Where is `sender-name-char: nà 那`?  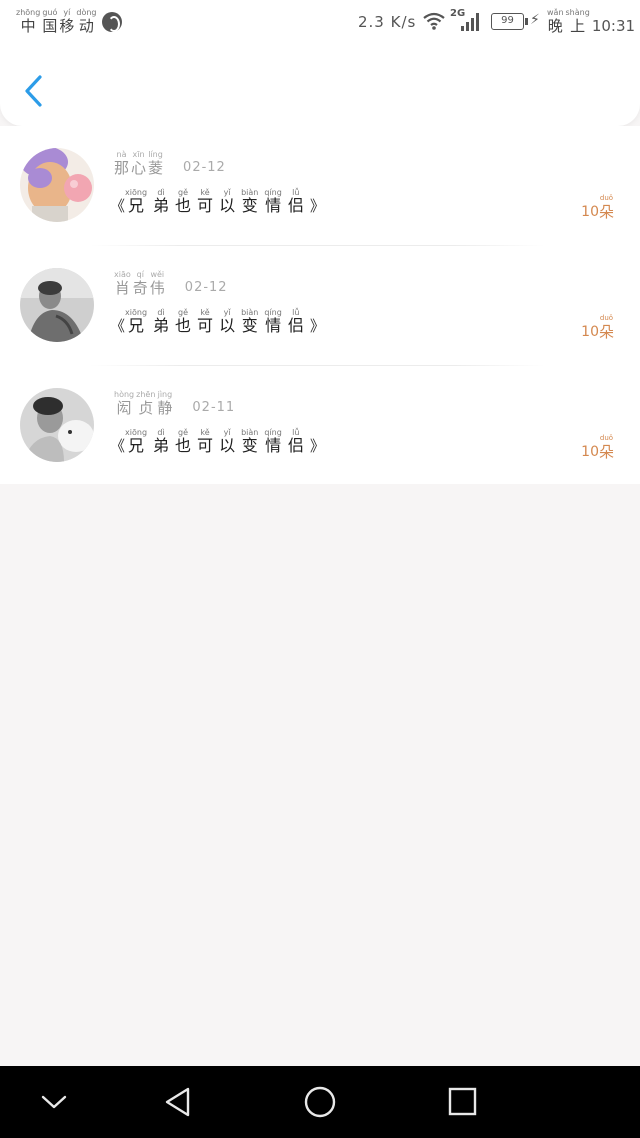
sender-name-char: nà 那 is located at coordinates (122, 163).